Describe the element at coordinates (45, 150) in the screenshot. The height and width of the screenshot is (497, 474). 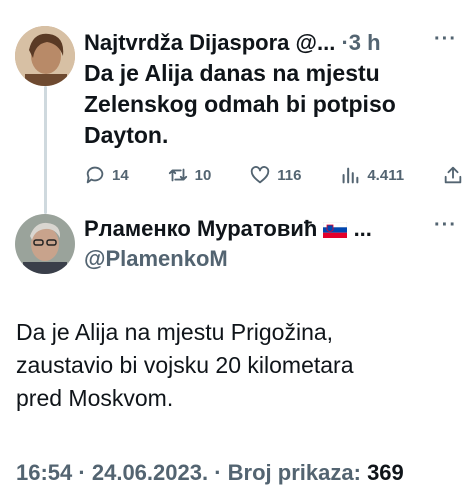
I see `thread-line` at that location.